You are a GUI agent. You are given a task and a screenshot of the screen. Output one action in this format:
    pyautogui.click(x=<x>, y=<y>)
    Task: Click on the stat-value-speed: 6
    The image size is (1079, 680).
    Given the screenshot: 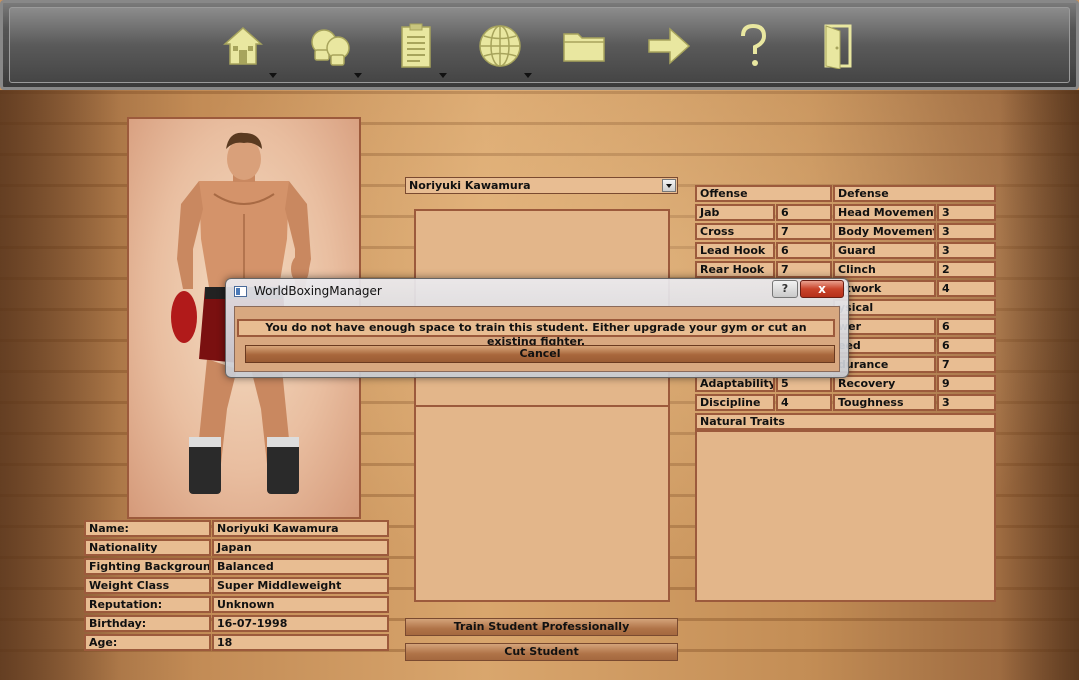 What is the action you would take?
    pyautogui.click(x=966, y=345)
    